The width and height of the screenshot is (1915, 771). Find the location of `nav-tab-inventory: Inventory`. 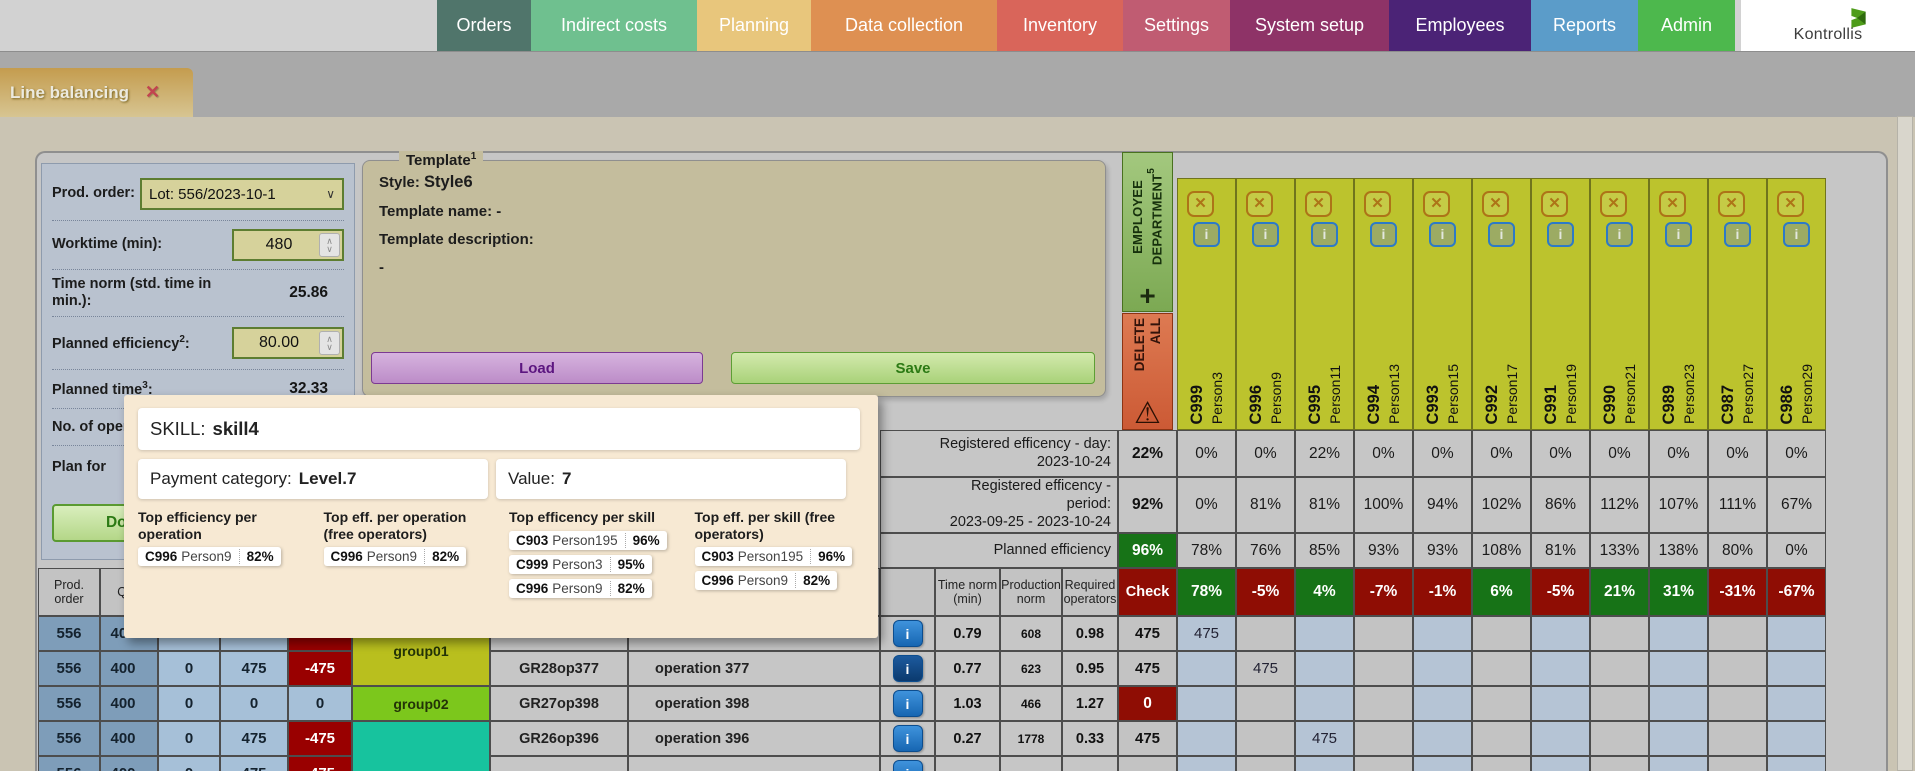

nav-tab-inventory: Inventory is located at coordinates (1060, 25).